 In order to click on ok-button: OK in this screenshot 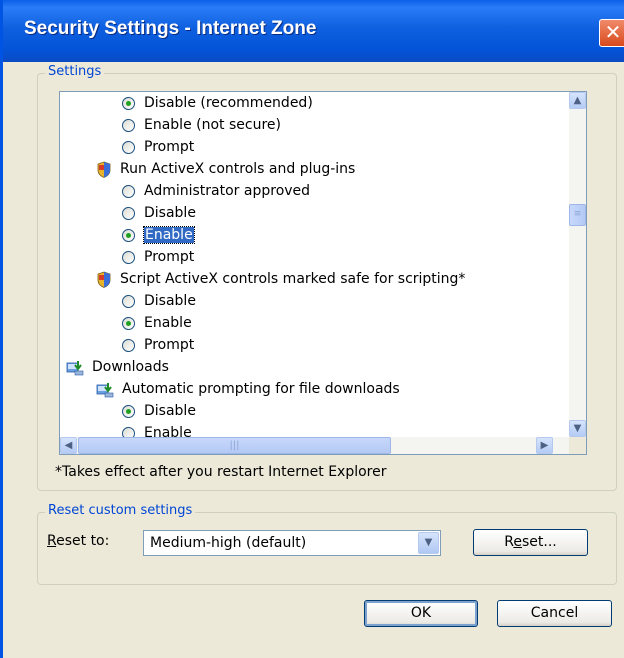, I will do `click(421, 613)`.